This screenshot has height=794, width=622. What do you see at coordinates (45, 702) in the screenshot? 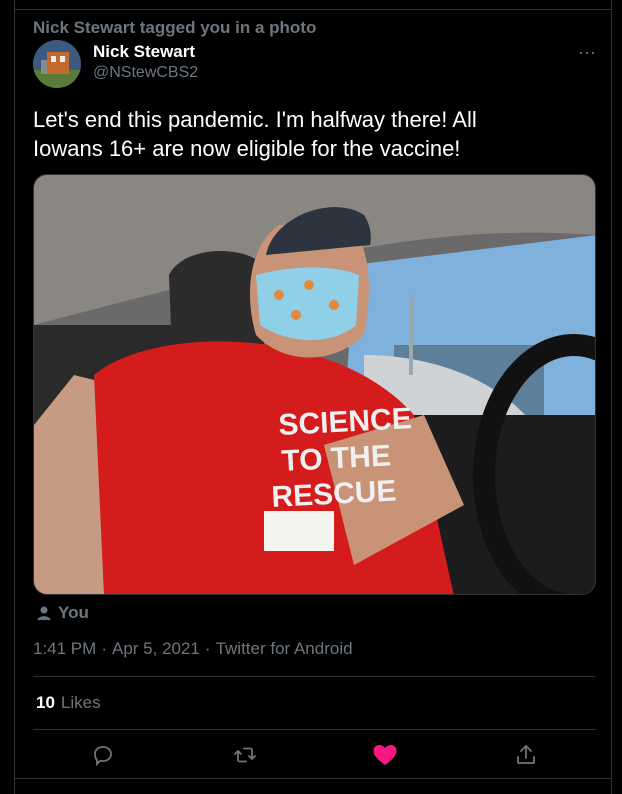
I see `likes-count: 10` at bounding box center [45, 702].